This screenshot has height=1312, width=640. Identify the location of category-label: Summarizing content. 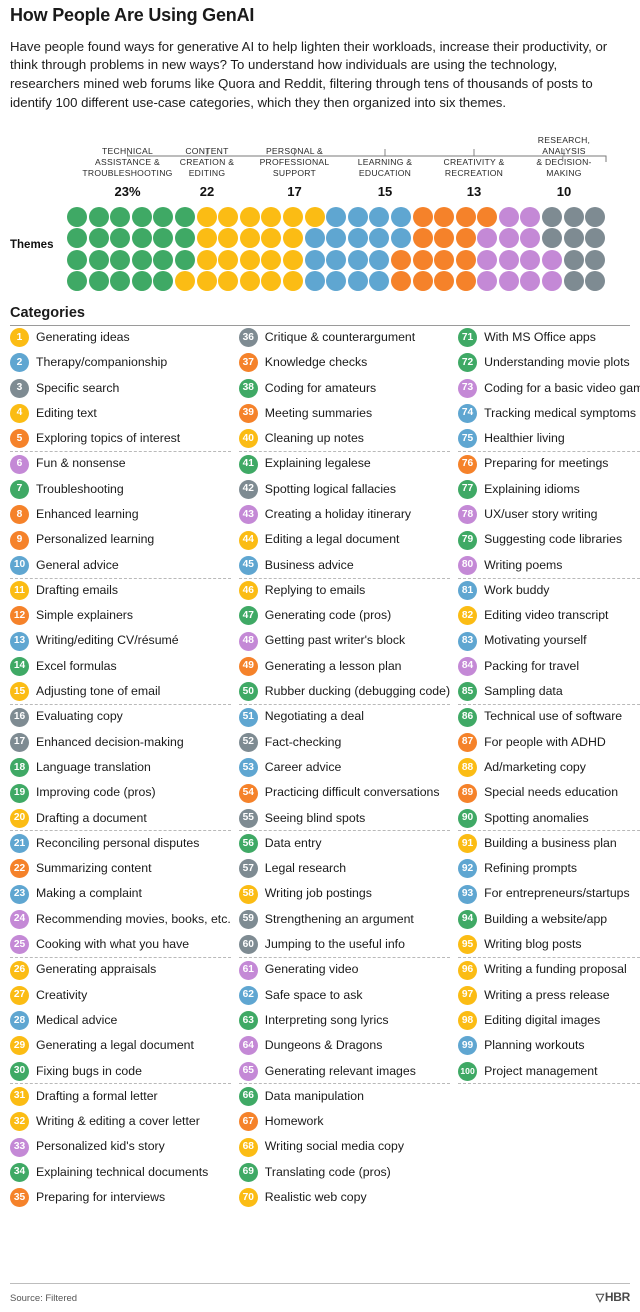
(94, 868).